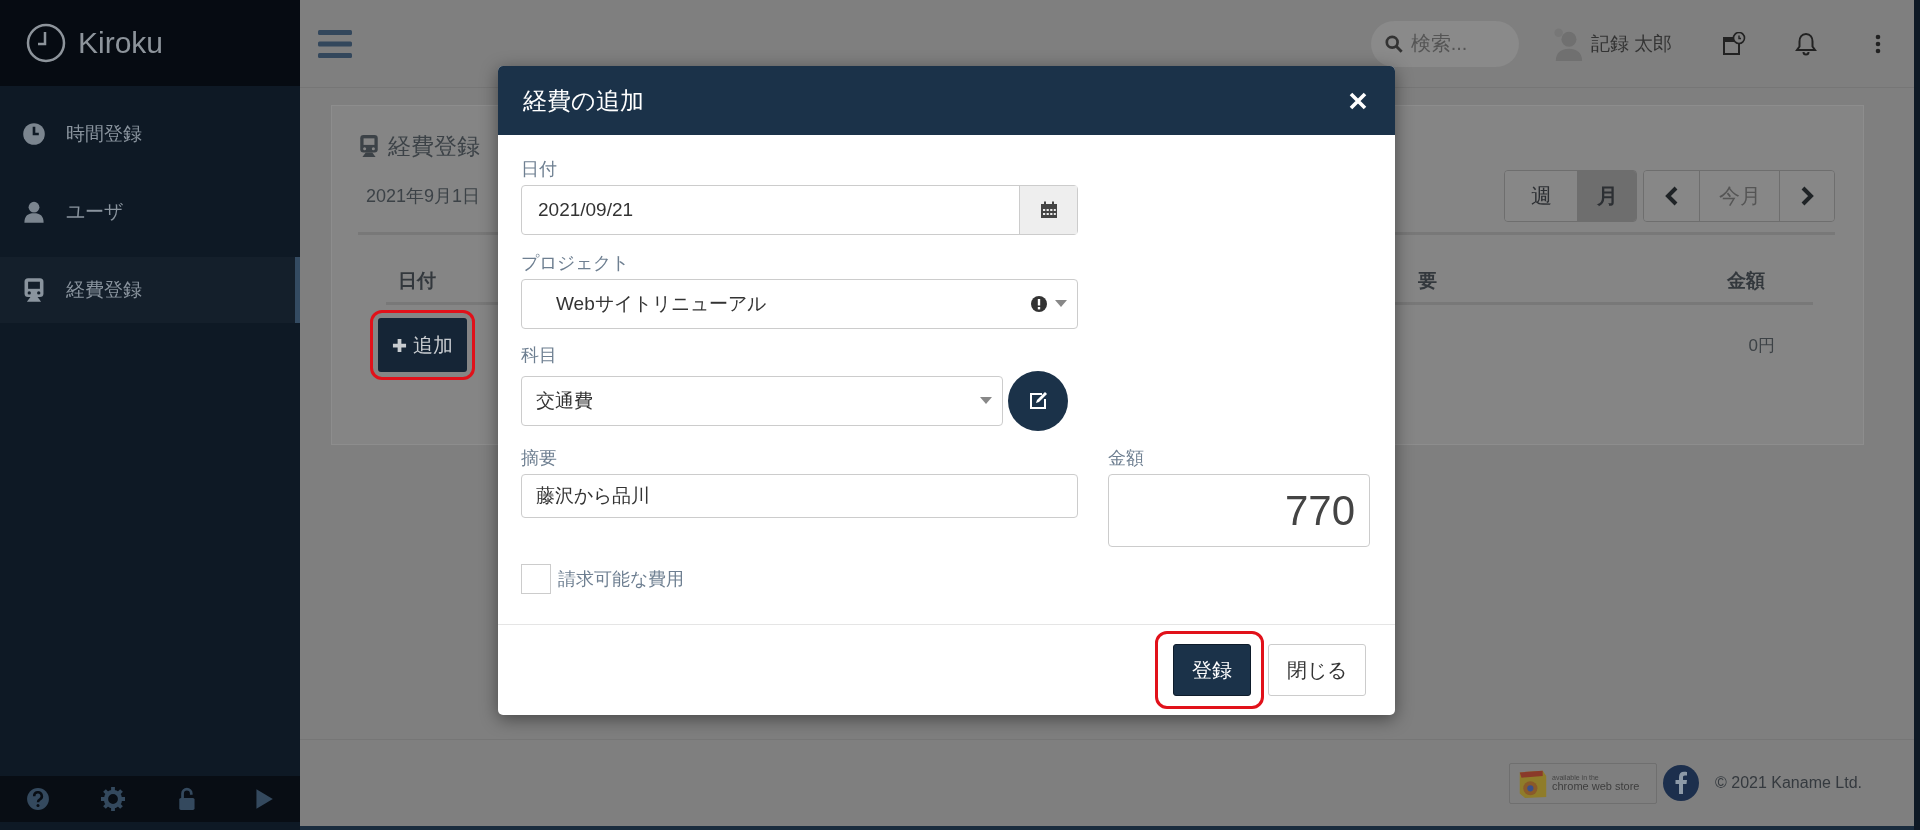 This screenshot has height=830, width=1920. I want to click on menu-icon, so click(335, 43).